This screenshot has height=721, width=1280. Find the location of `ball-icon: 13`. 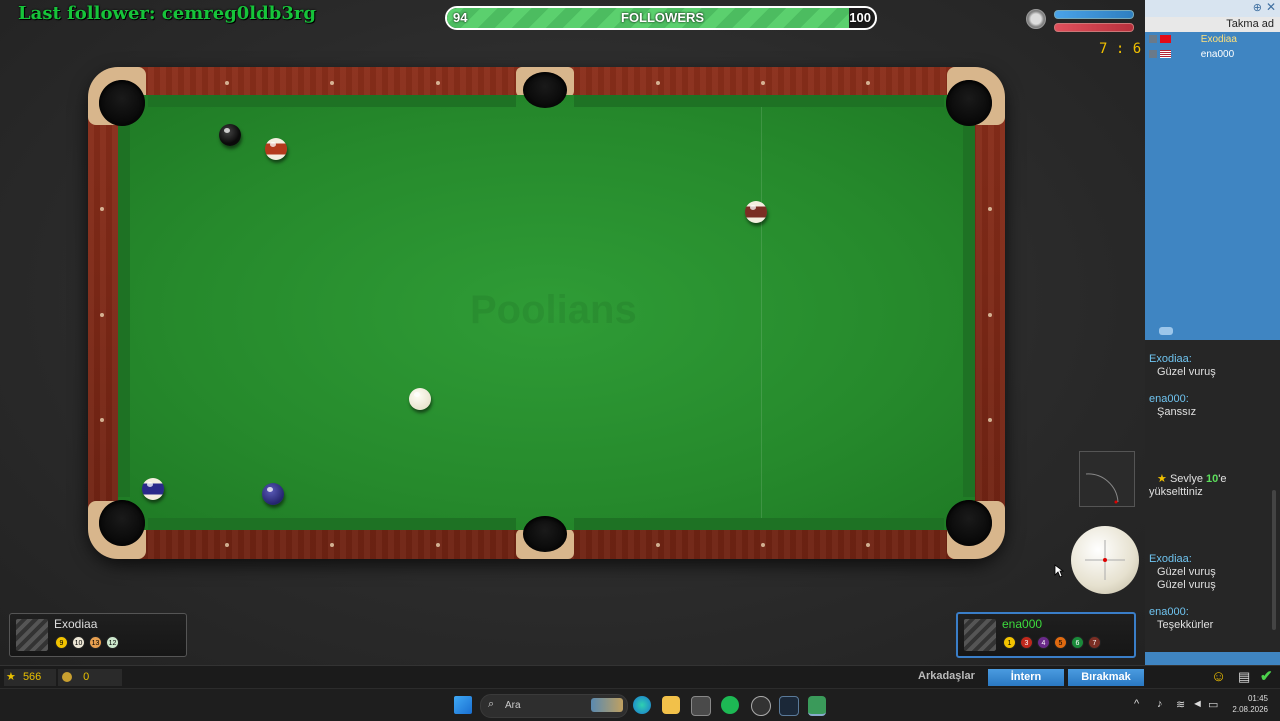

ball-icon: 13 is located at coordinates (95, 642).